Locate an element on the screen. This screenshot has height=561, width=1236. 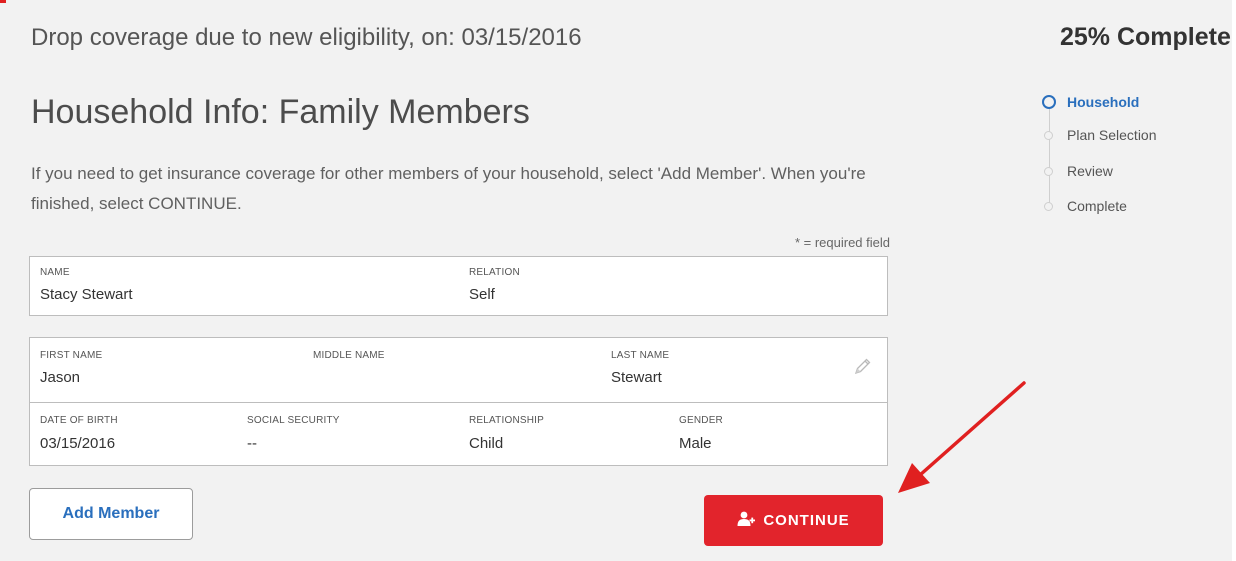
gender-value: Male is located at coordinates (695, 443).